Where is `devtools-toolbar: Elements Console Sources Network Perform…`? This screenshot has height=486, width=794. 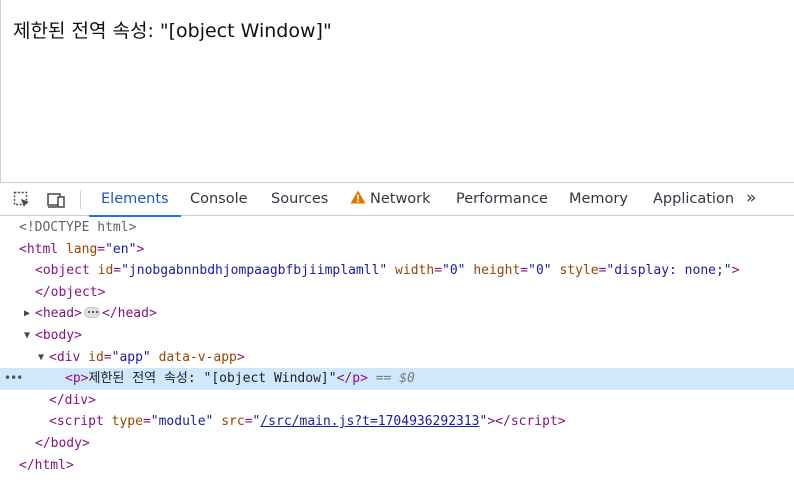 devtools-toolbar: Elements Console Sources Network Perform… is located at coordinates (397, 200).